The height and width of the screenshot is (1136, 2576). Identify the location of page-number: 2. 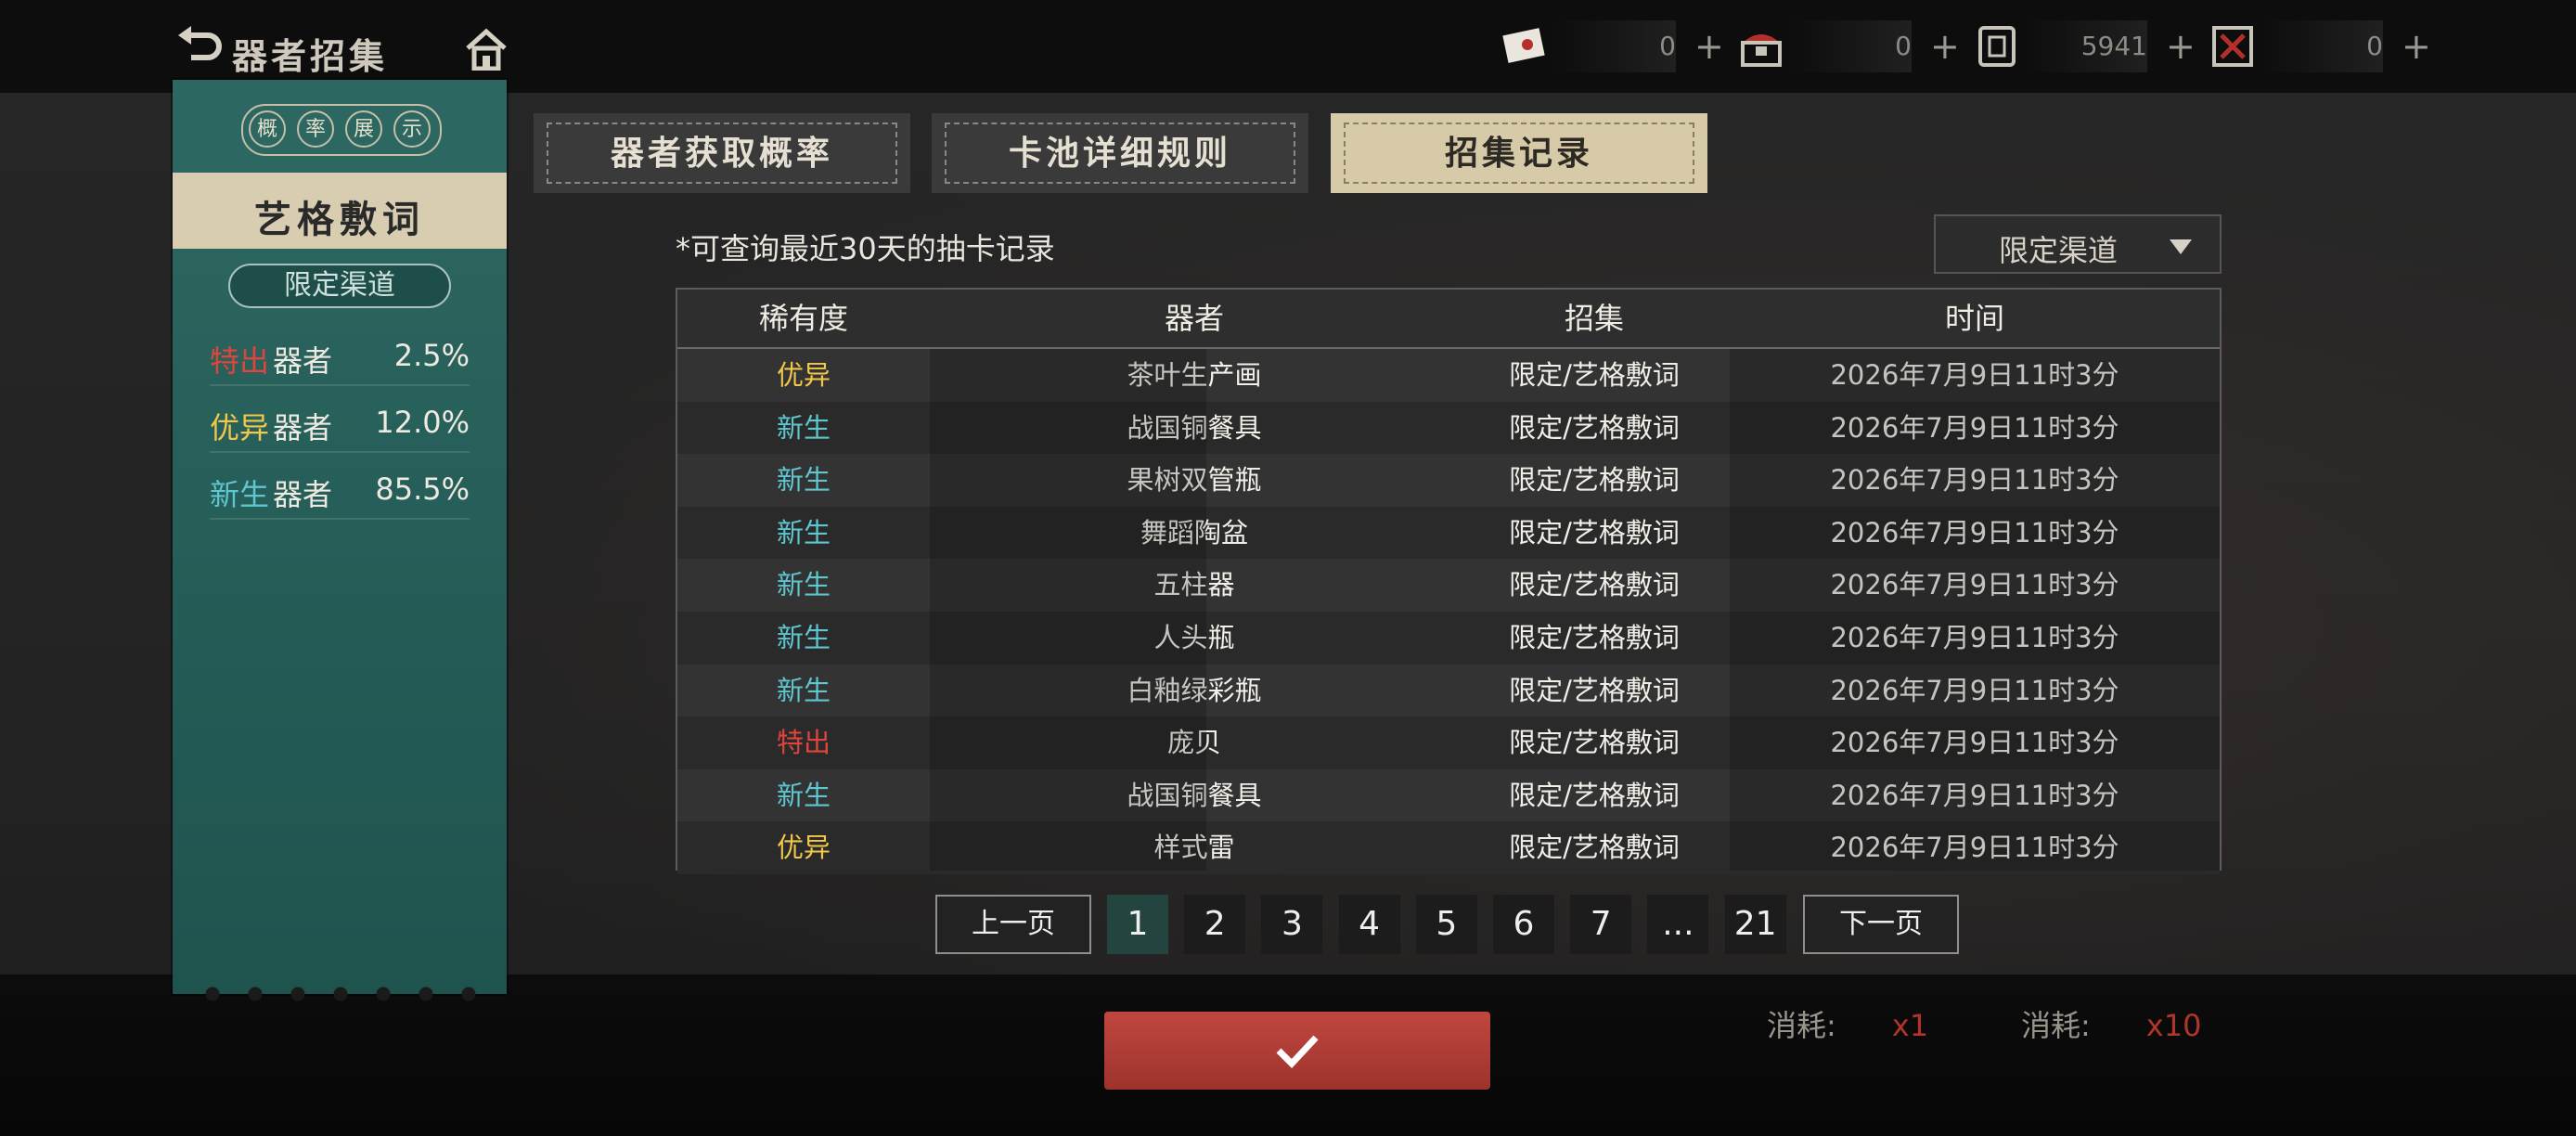
(1215, 924).